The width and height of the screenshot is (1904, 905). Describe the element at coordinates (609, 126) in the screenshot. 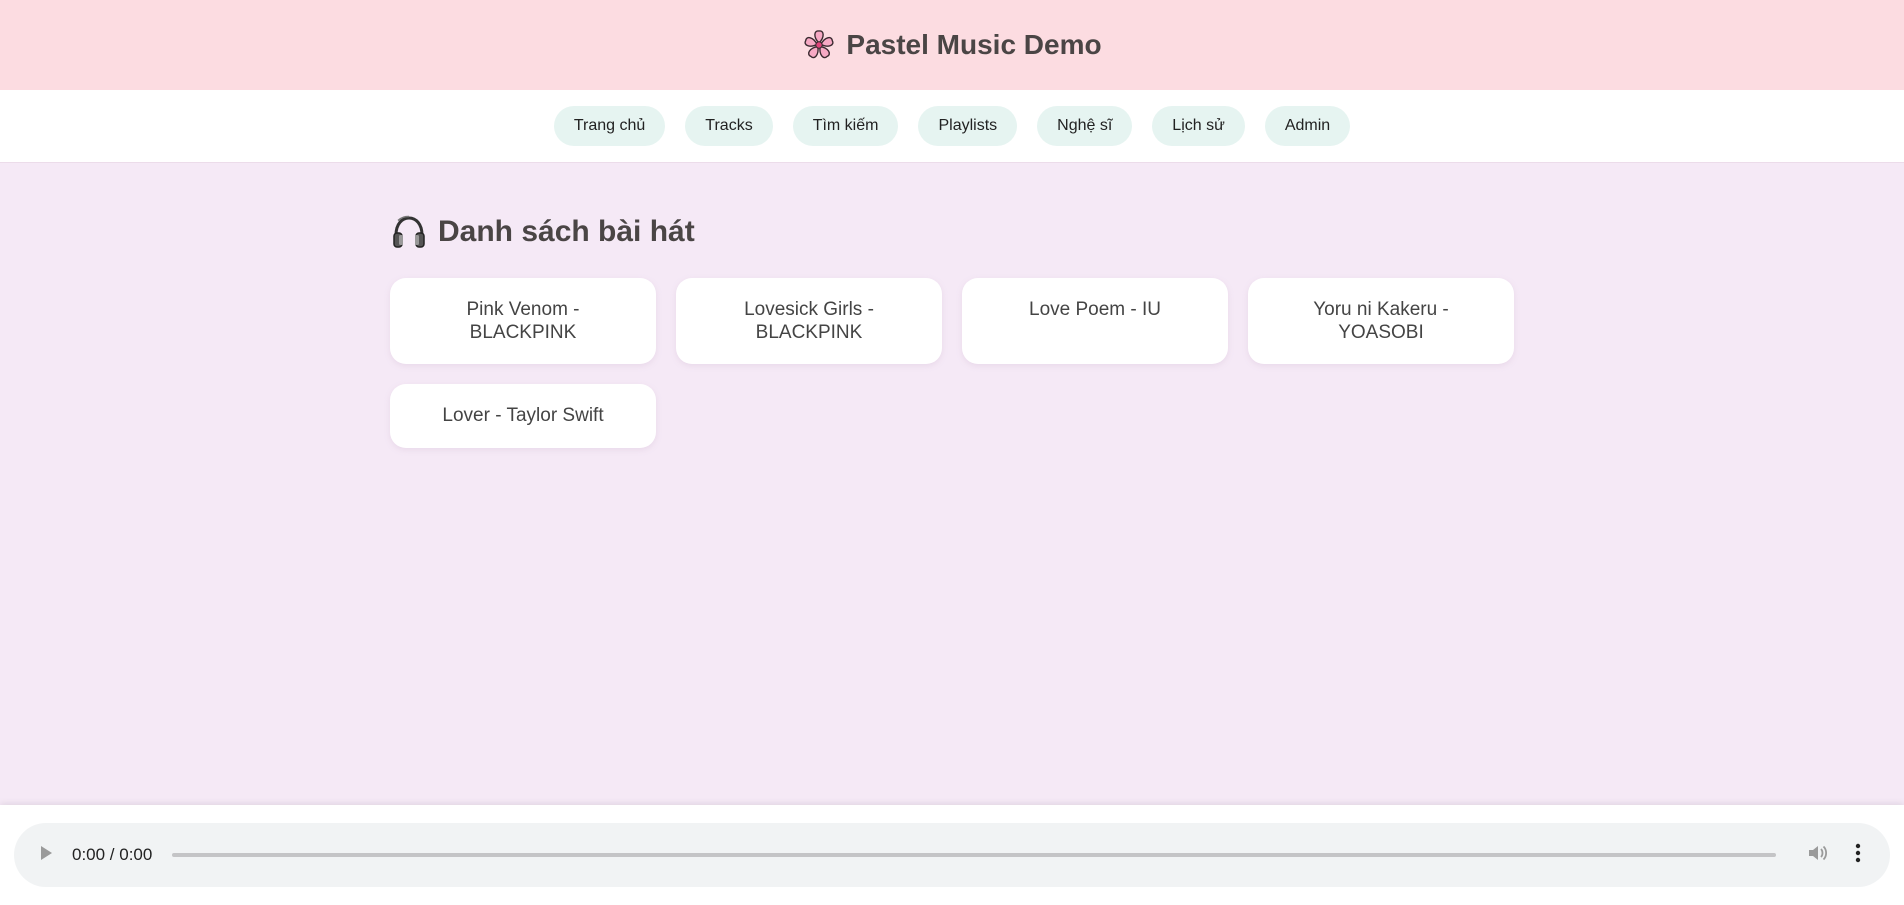

I see `nav-home: Trang chủ` at that location.